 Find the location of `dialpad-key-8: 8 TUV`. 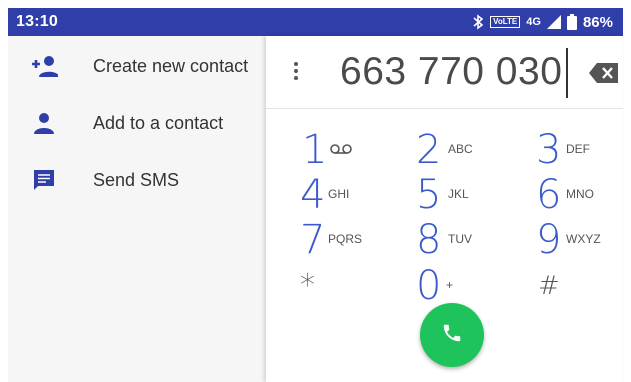

dialpad-key-8: 8 TUV is located at coordinates (456, 240).